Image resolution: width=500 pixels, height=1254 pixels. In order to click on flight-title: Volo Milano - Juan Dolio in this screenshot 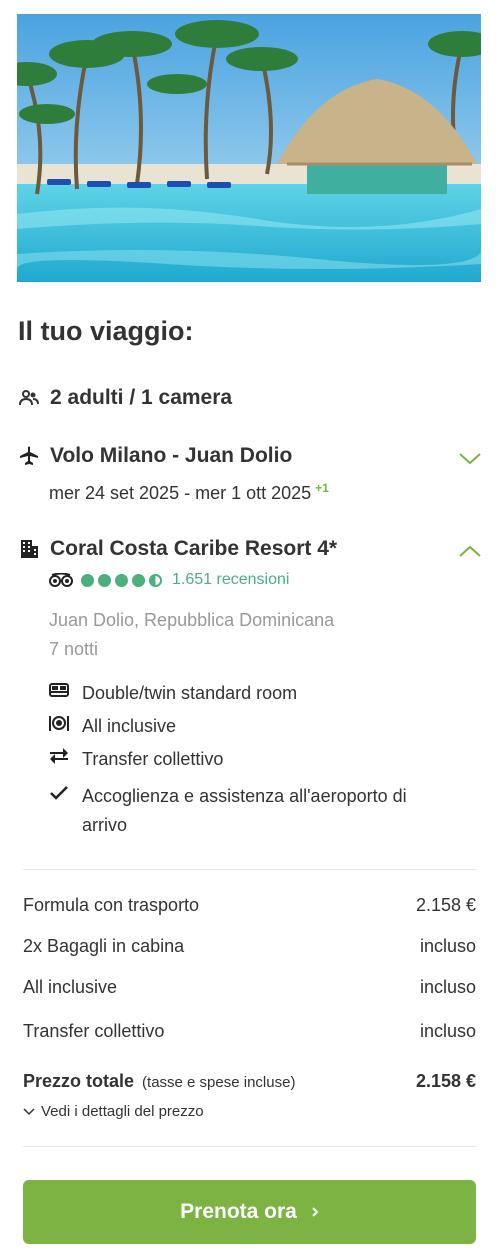, I will do `click(171, 455)`.